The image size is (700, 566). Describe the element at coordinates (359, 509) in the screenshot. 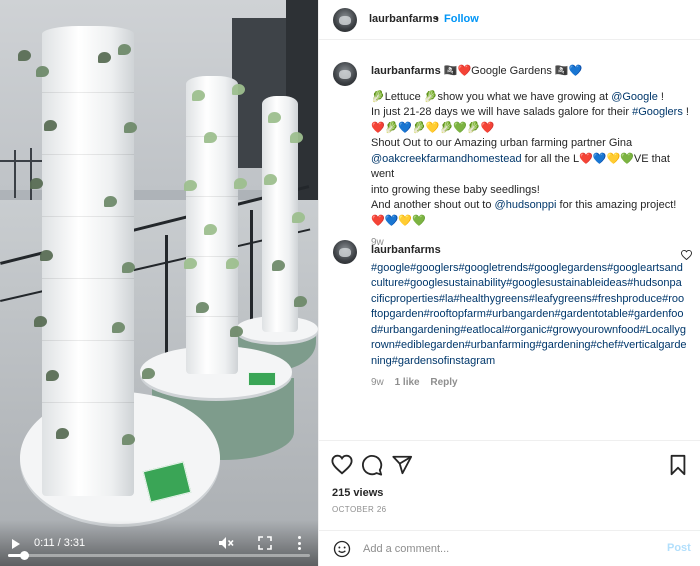

I see `post-date: OCTOBER 26` at that location.